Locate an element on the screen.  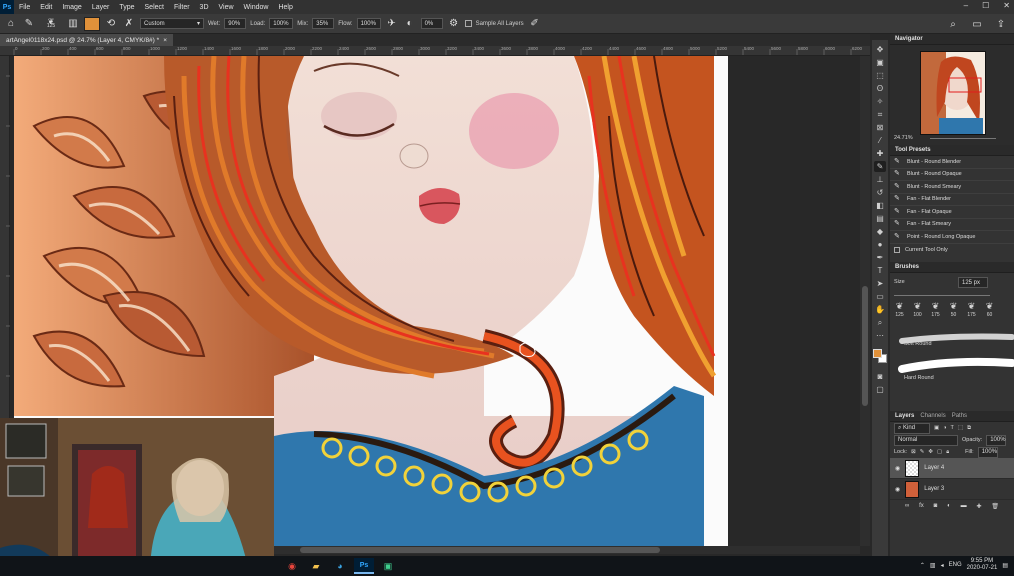
menu-file: File is located at coordinates (24, 7).